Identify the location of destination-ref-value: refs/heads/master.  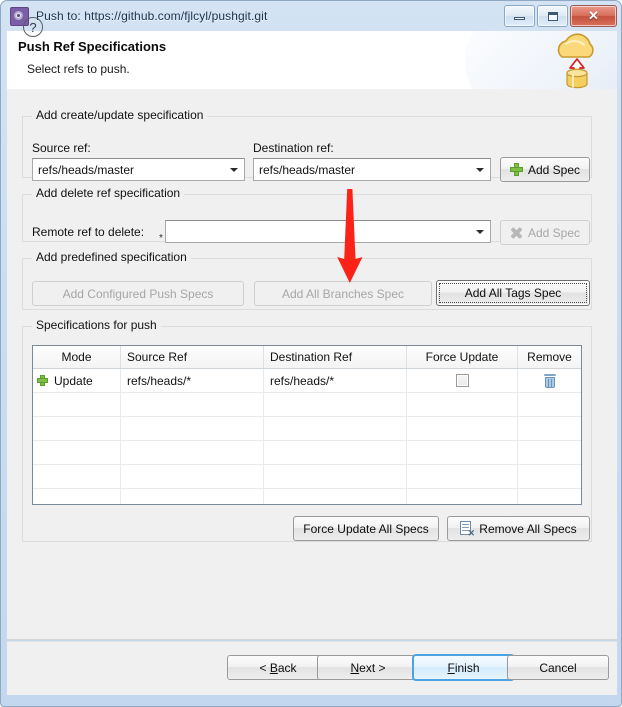
(307, 169).